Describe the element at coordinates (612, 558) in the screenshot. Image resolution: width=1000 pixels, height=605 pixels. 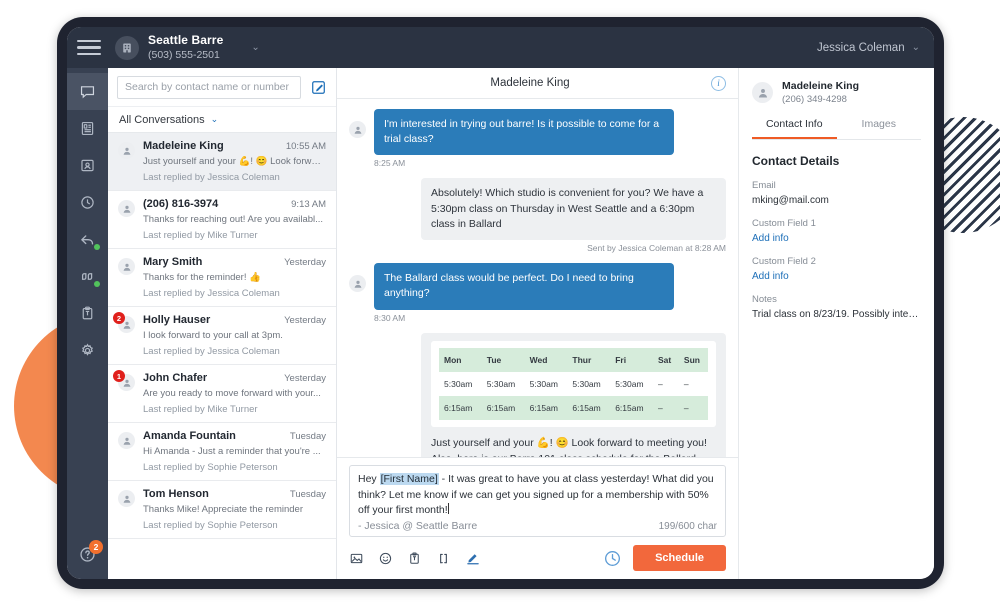
I see `schedule-clock-icon` at that location.